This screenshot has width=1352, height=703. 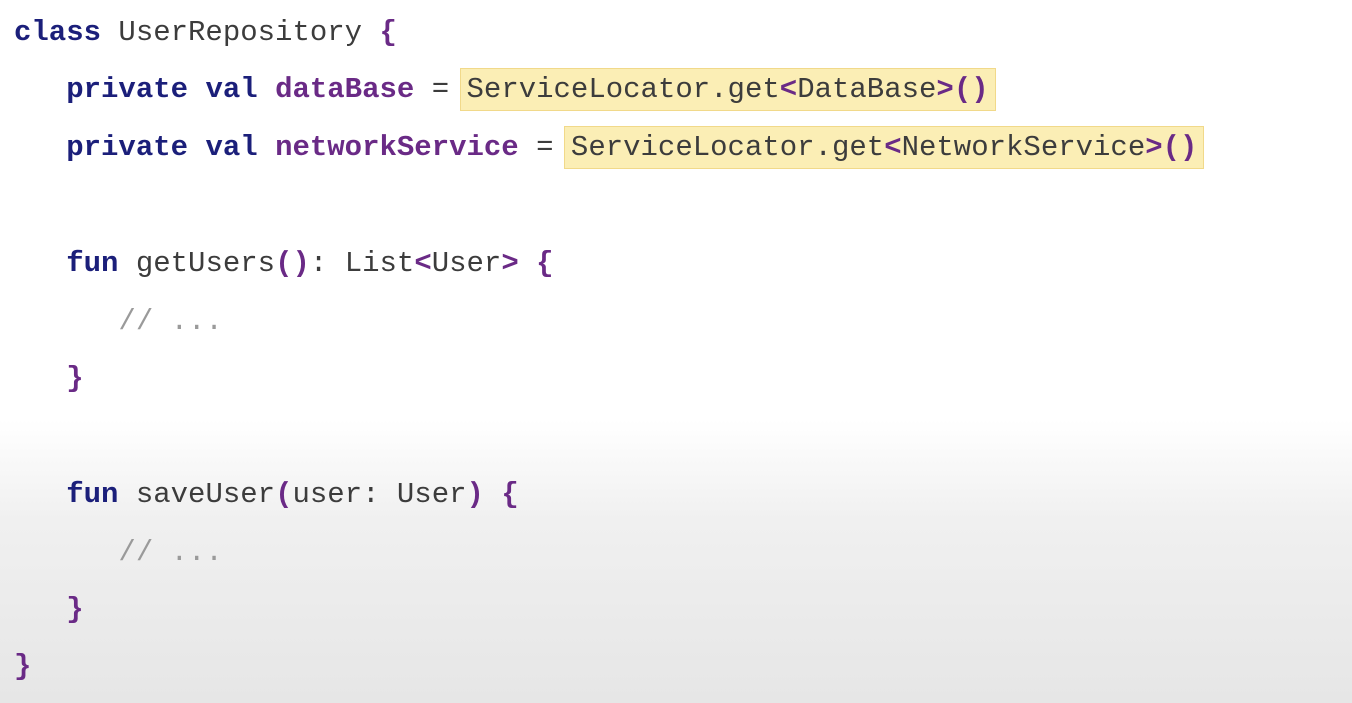 What do you see at coordinates (284, 494) in the screenshot?
I see `paren-open: (` at bounding box center [284, 494].